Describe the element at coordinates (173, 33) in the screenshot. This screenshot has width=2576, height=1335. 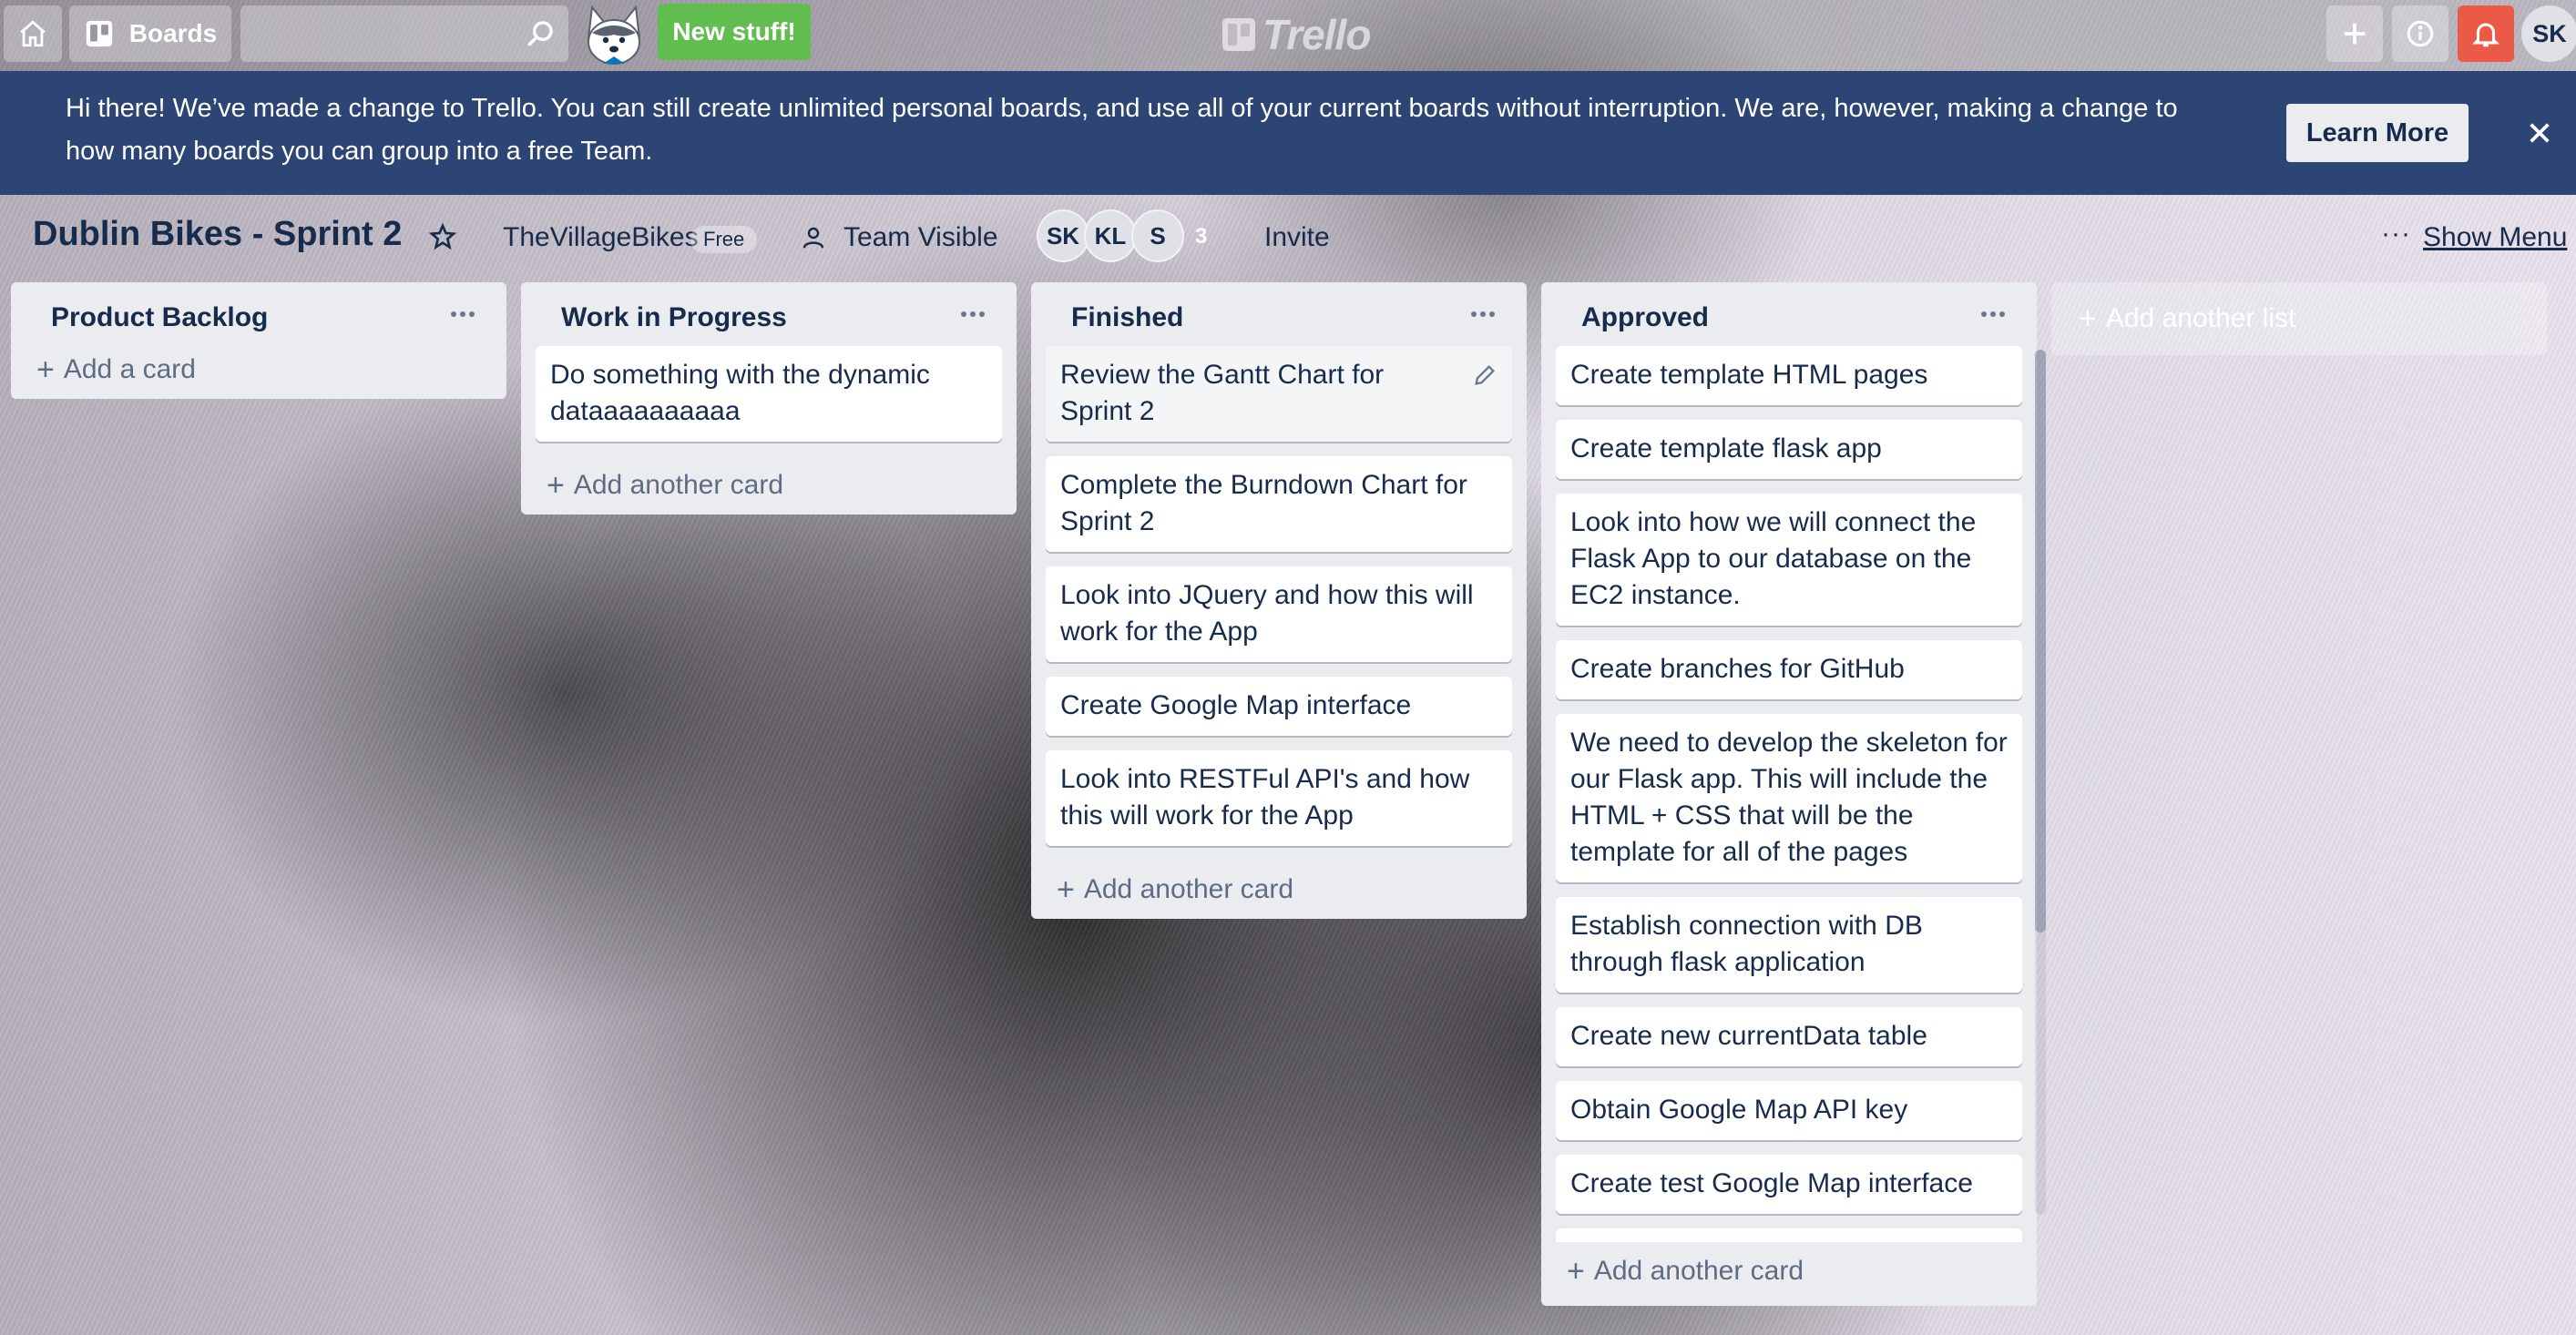
I see `boards-label: Boards` at that location.